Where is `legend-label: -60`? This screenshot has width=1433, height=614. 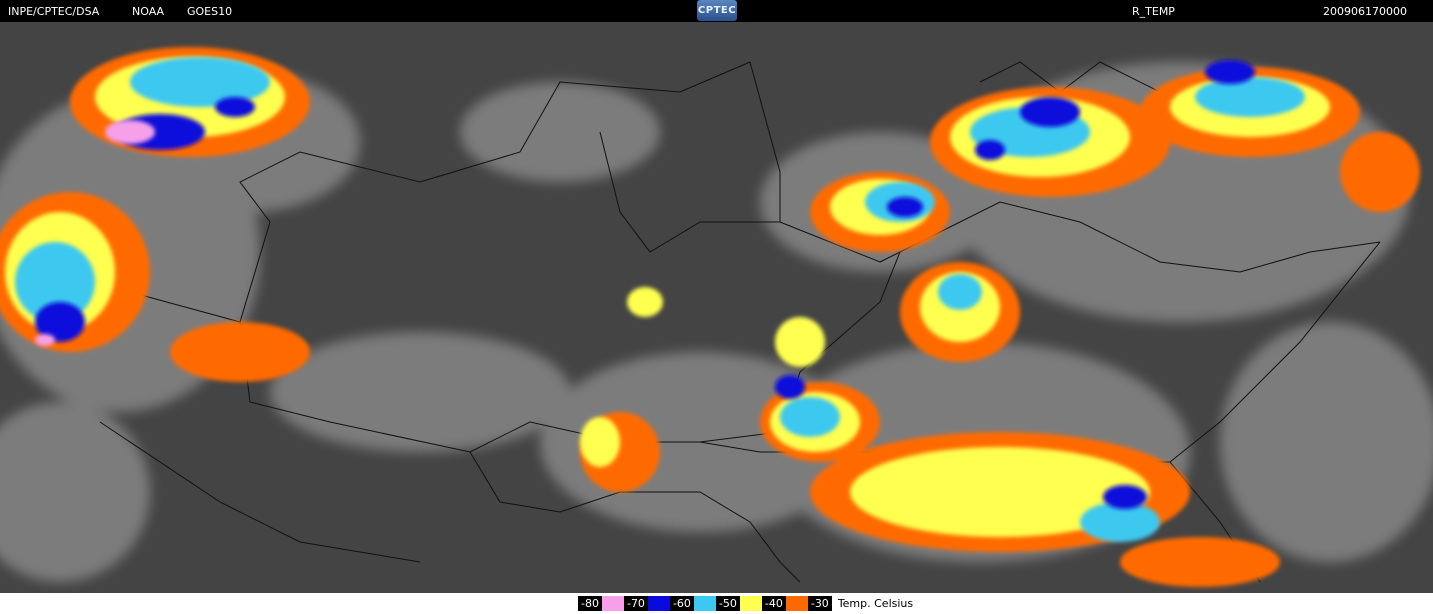 legend-label: -60 is located at coordinates (681, 603).